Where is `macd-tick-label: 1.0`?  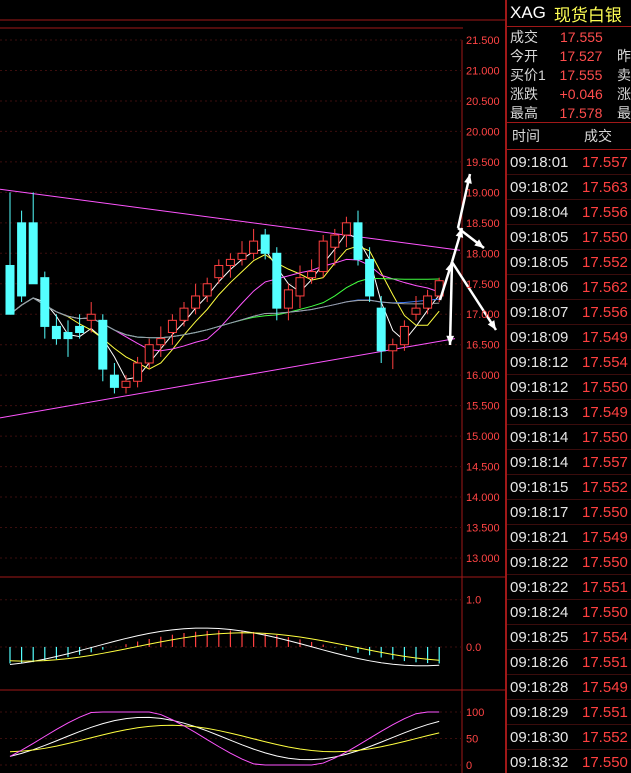
macd-tick-label: 1.0 is located at coordinates (473, 601).